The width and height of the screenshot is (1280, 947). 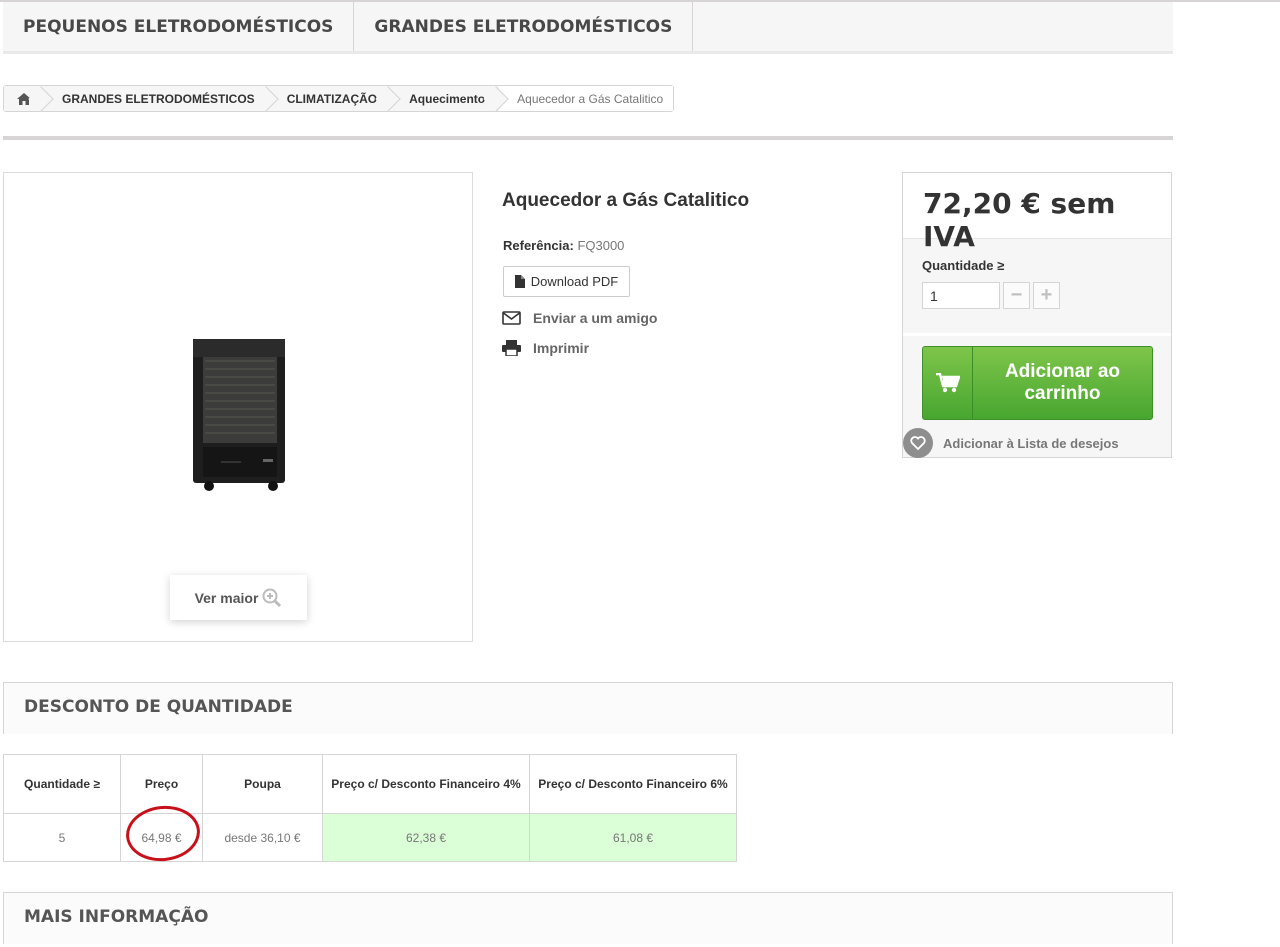 I want to click on cell-desconto-4: 62,38 €, so click(x=426, y=837).